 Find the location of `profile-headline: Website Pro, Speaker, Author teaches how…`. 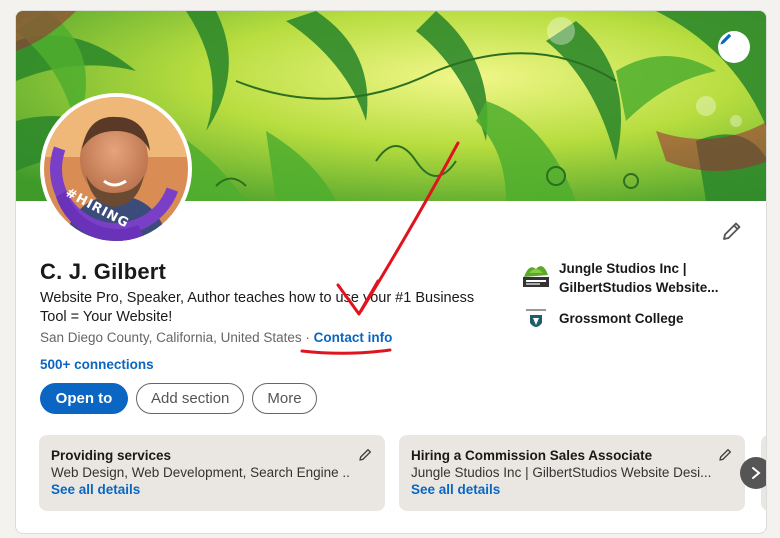

profile-headline: Website Pro, Speaker, Author teaches how… is located at coordinates (257, 307).